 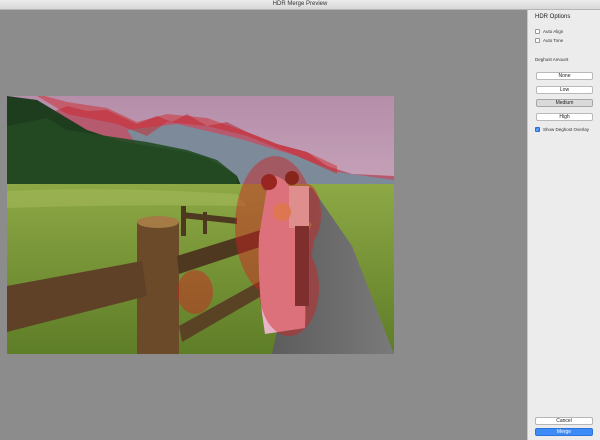 What do you see at coordinates (553, 31) in the screenshot?
I see `auto-align-label: Auto Align` at bounding box center [553, 31].